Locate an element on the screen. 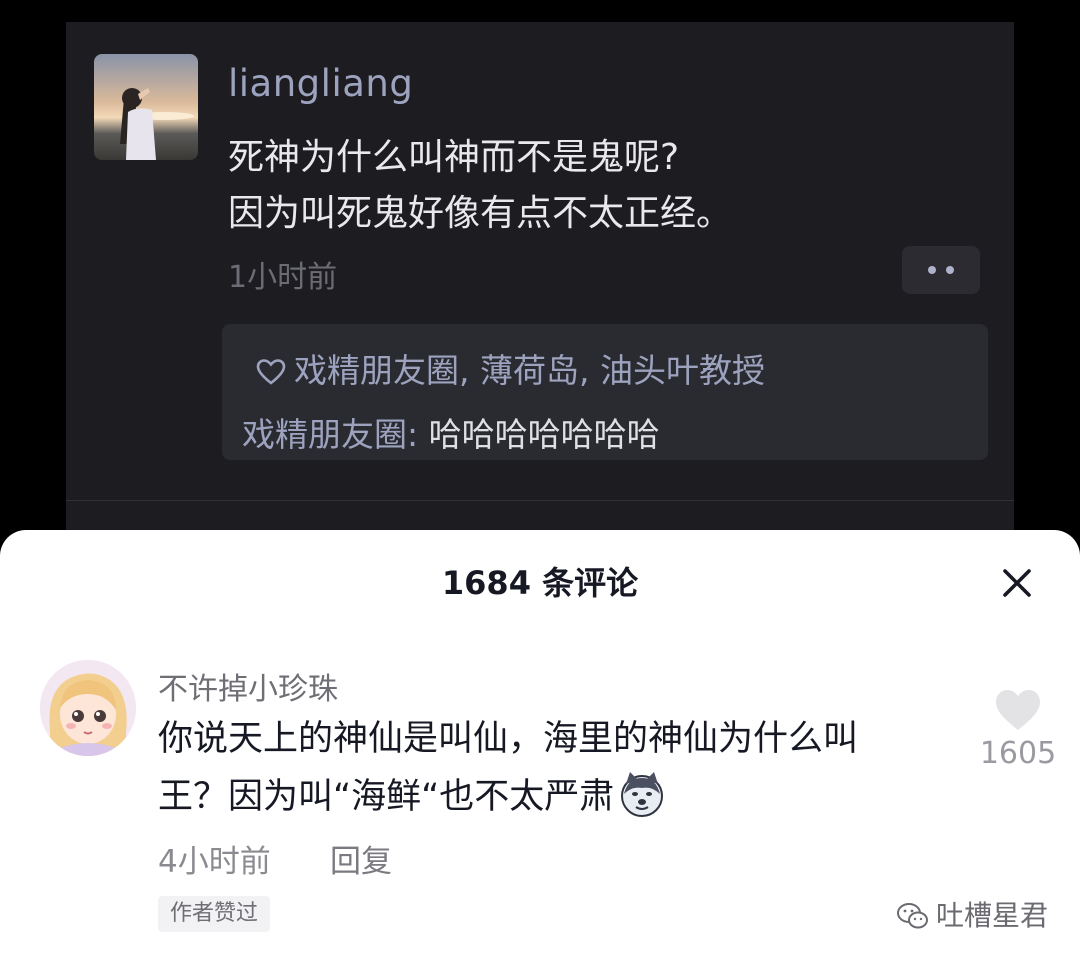 Image resolution: width=1080 pixels, height=954 pixels. heart-icon is located at coordinates (1018, 710).